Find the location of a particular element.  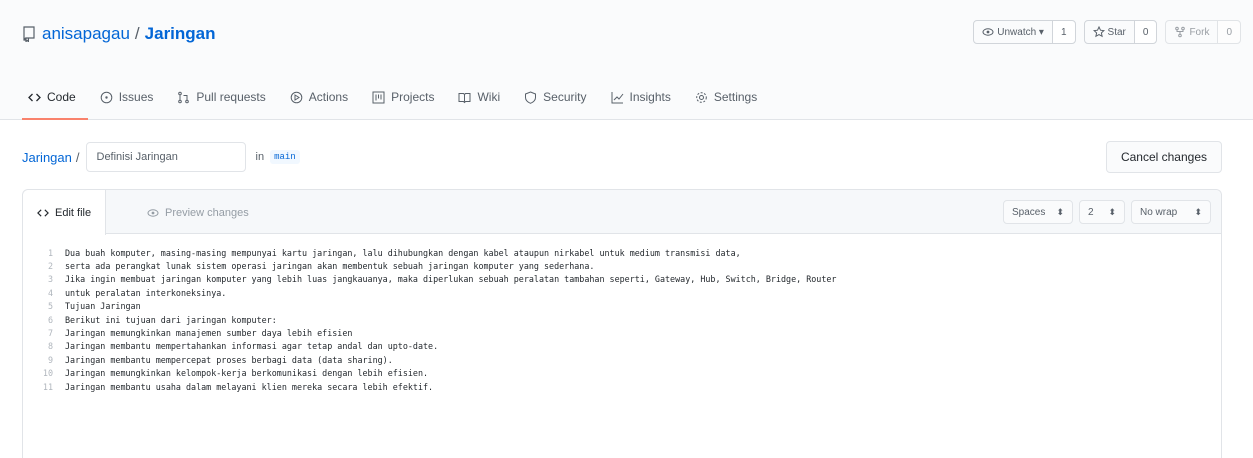

tab-projects-label: Projects is located at coordinates (413, 97).